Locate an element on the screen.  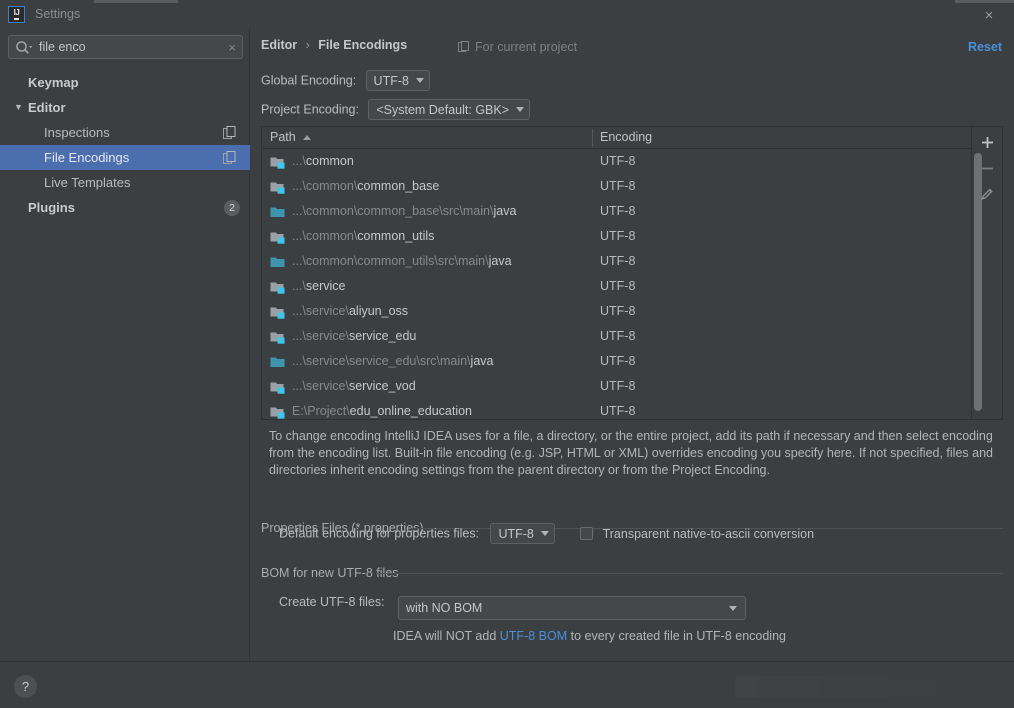
path-name: common_base is located at coordinates (398, 186).